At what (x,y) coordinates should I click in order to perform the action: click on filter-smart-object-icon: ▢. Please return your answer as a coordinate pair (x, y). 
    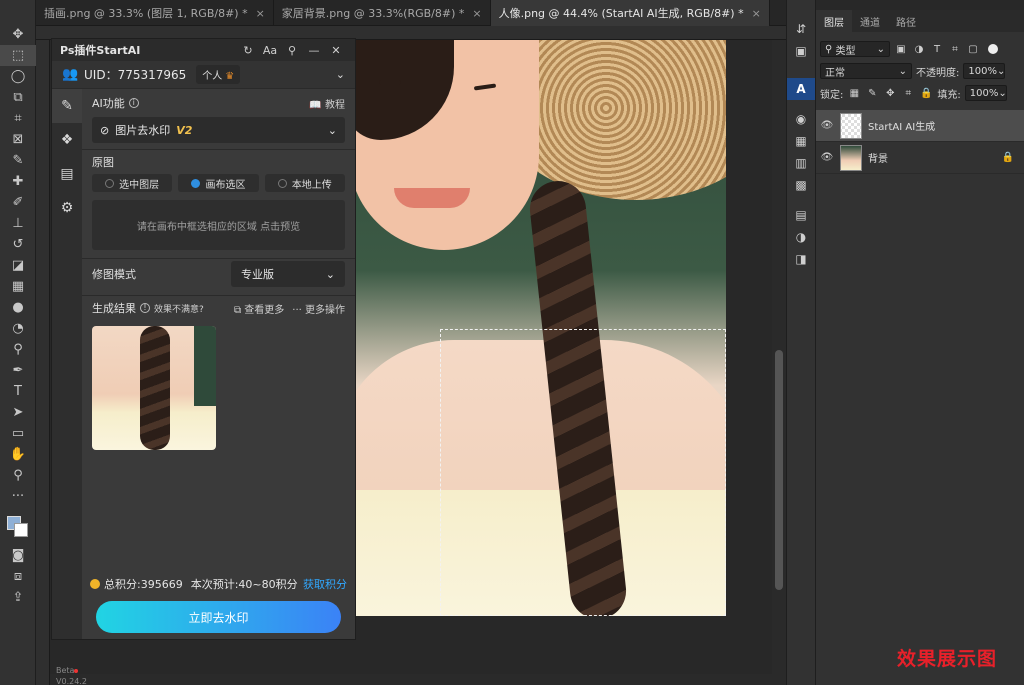
    Looking at the image, I should click on (973, 49).